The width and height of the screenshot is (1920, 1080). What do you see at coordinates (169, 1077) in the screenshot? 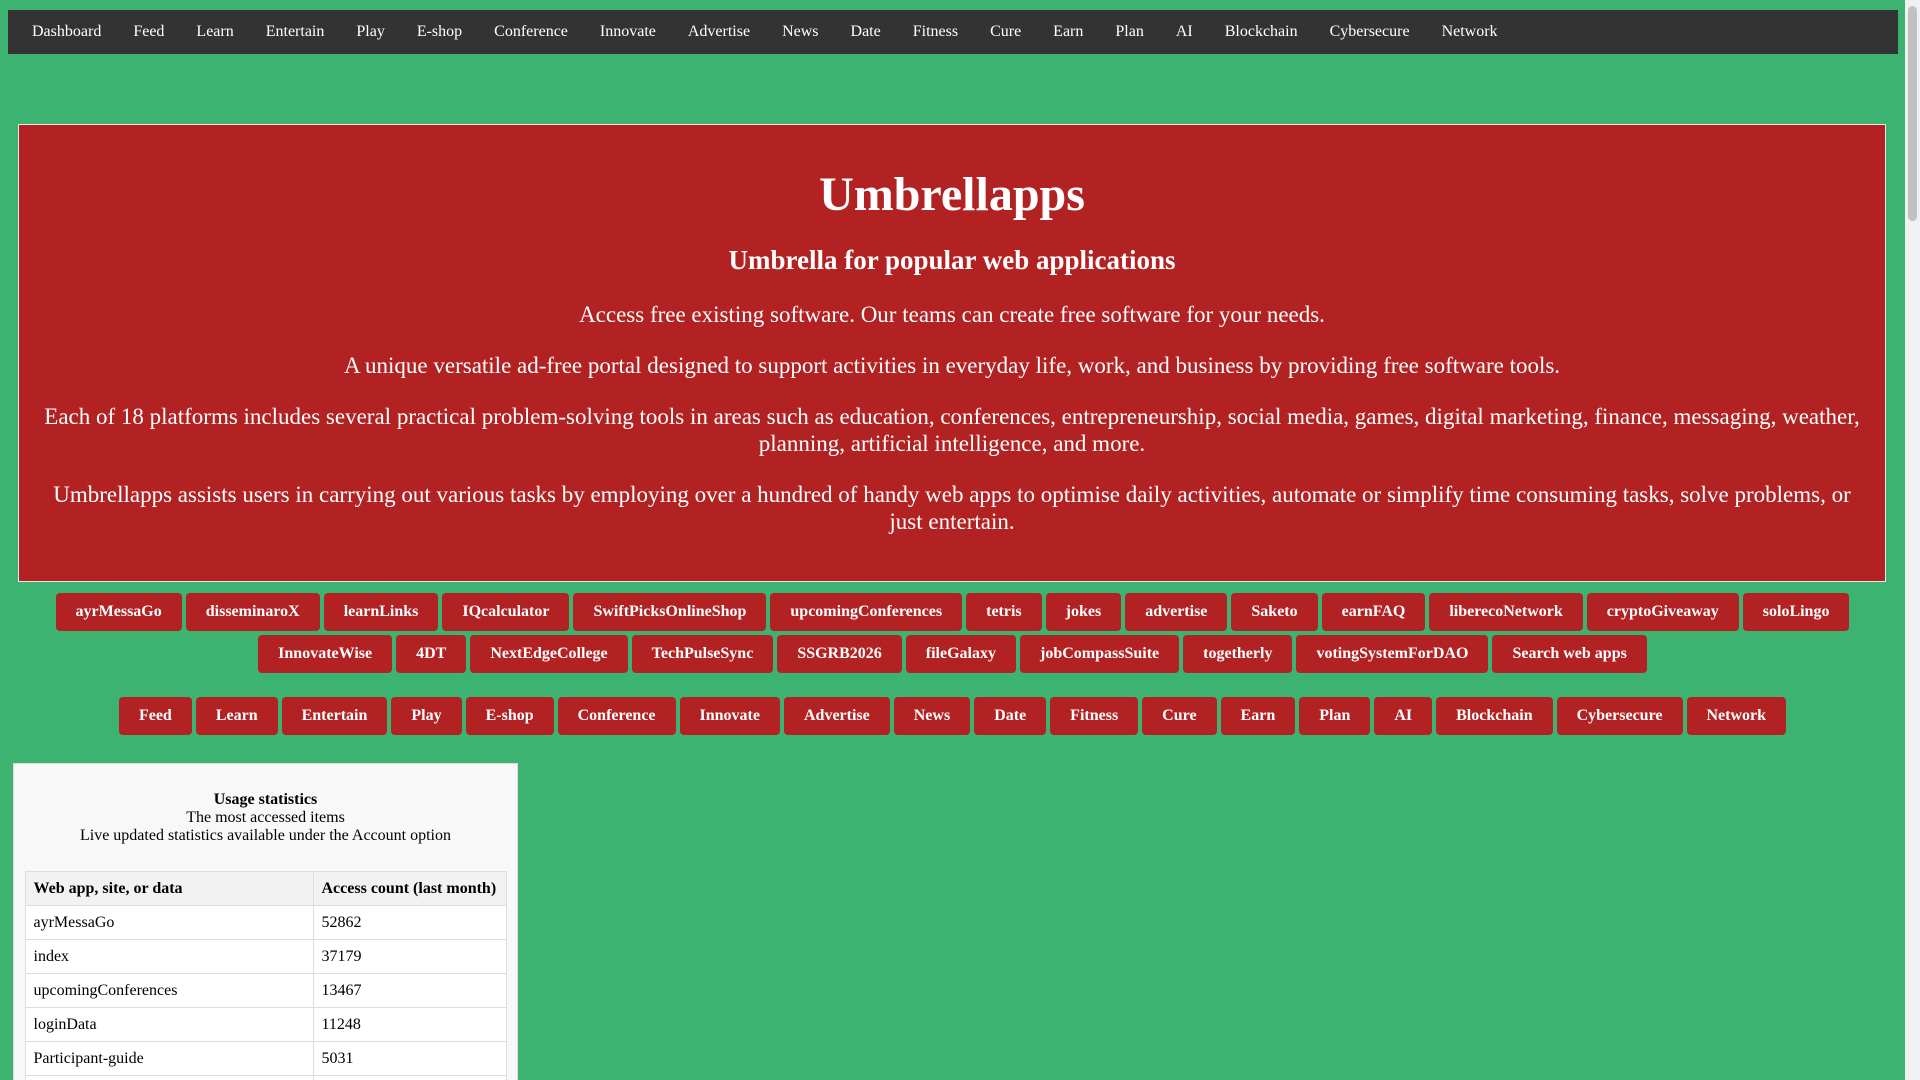
I see `cell-item-name` at bounding box center [169, 1077].